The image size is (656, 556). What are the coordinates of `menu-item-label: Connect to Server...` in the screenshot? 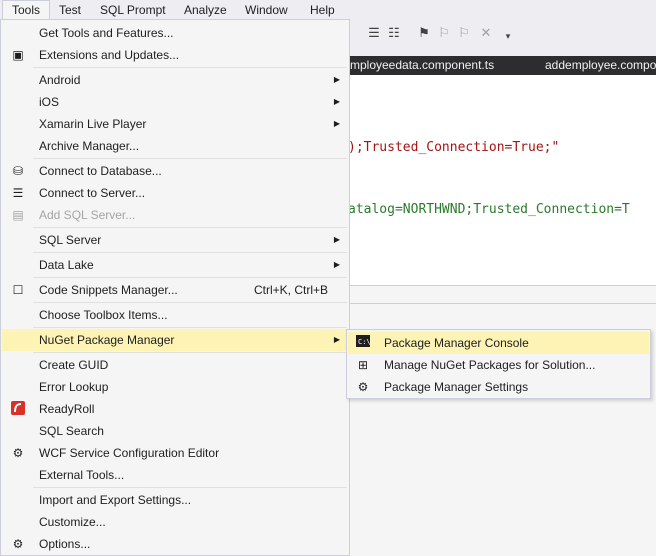 It's located at (92, 193).